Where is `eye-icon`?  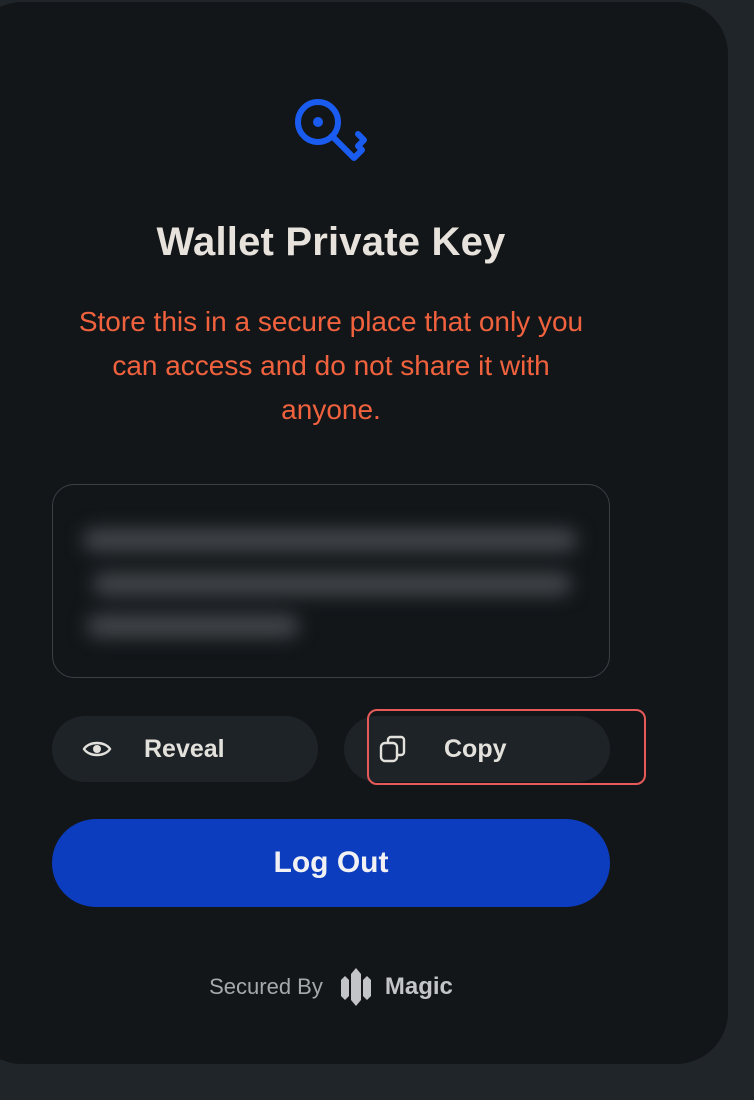 eye-icon is located at coordinates (97, 749).